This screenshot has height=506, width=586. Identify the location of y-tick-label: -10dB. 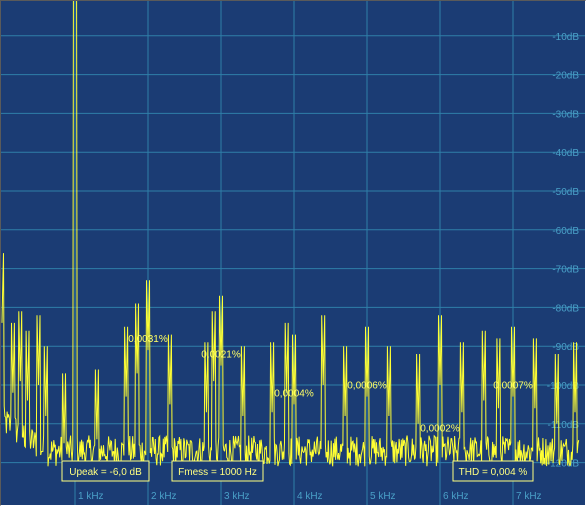
(565, 37).